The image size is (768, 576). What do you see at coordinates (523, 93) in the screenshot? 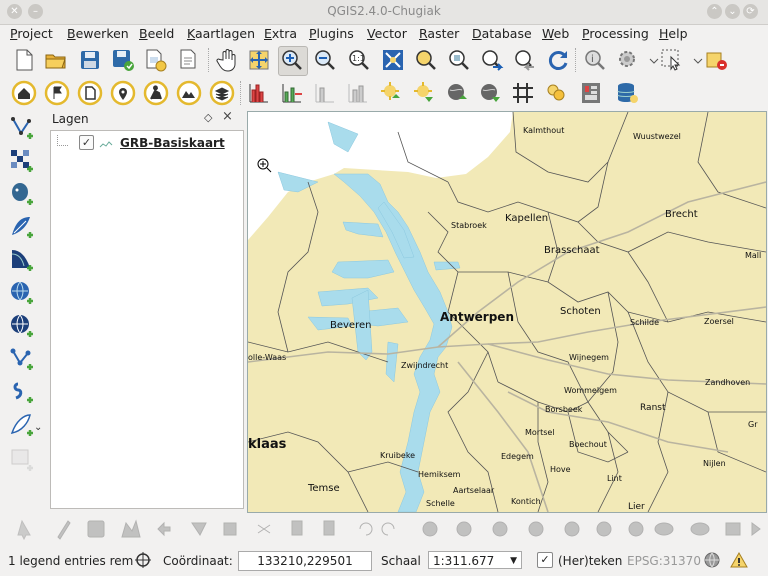
I see `grid-icon` at bounding box center [523, 93].